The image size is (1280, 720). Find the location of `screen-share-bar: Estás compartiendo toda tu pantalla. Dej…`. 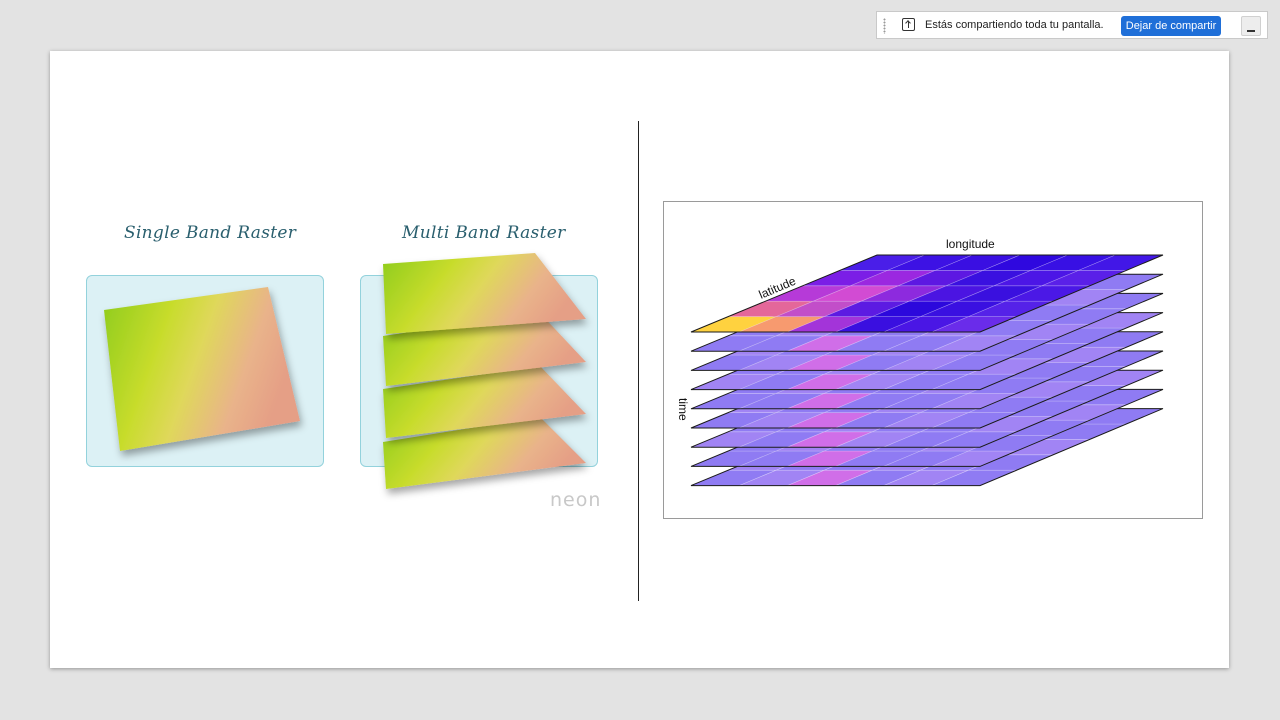

screen-share-bar: Estás compartiendo toda tu pantalla. Dej… is located at coordinates (1072, 25).